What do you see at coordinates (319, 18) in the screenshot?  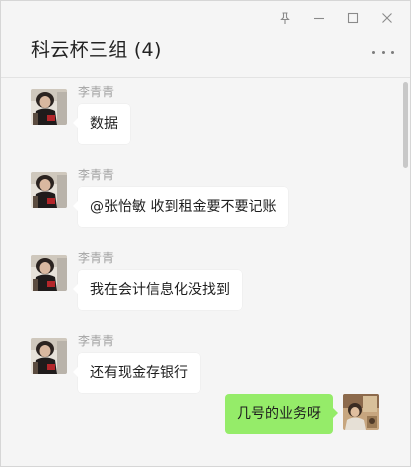 I see `minimize-icon` at bounding box center [319, 18].